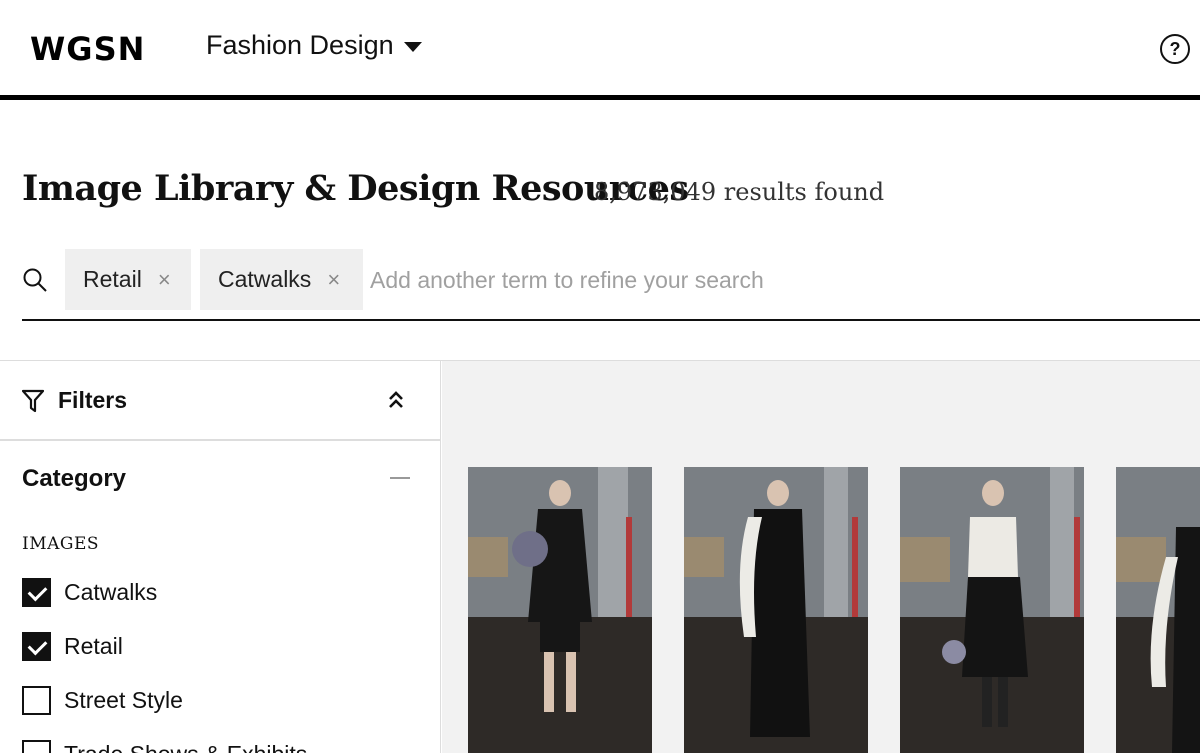  What do you see at coordinates (111, 592) in the screenshot?
I see `filter-option-label: Catwalks` at bounding box center [111, 592].